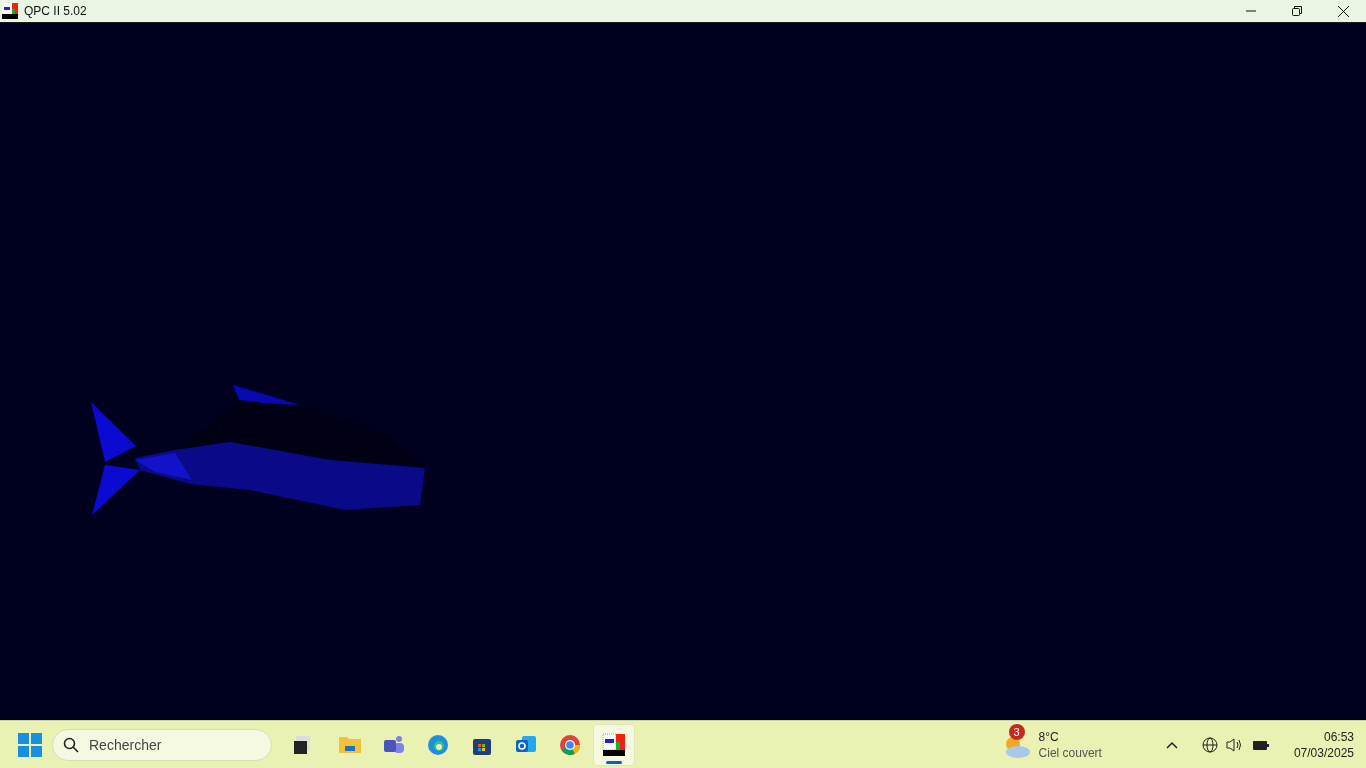  I want to click on chevron-up-icon, so click(1171, 744).